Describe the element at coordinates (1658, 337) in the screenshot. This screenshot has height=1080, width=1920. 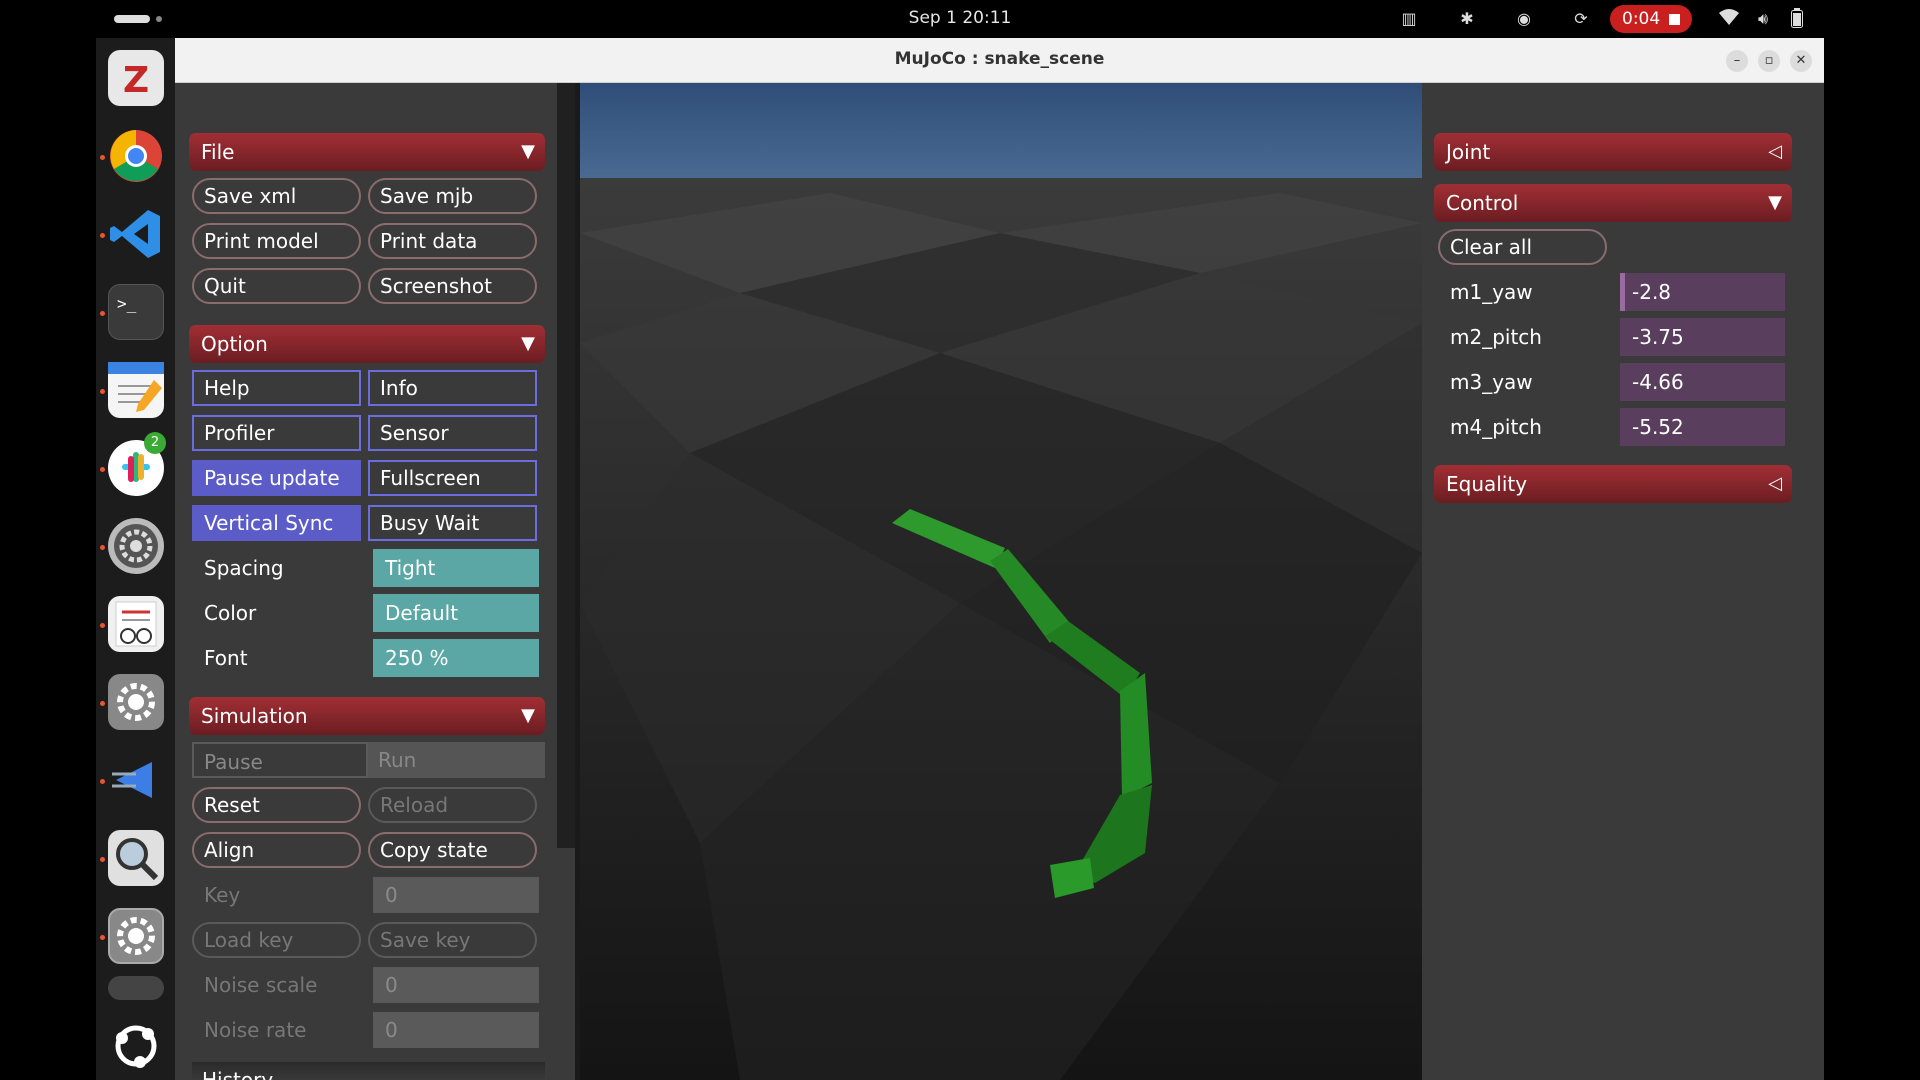
I see `actuator-value: -3.75` at that location.